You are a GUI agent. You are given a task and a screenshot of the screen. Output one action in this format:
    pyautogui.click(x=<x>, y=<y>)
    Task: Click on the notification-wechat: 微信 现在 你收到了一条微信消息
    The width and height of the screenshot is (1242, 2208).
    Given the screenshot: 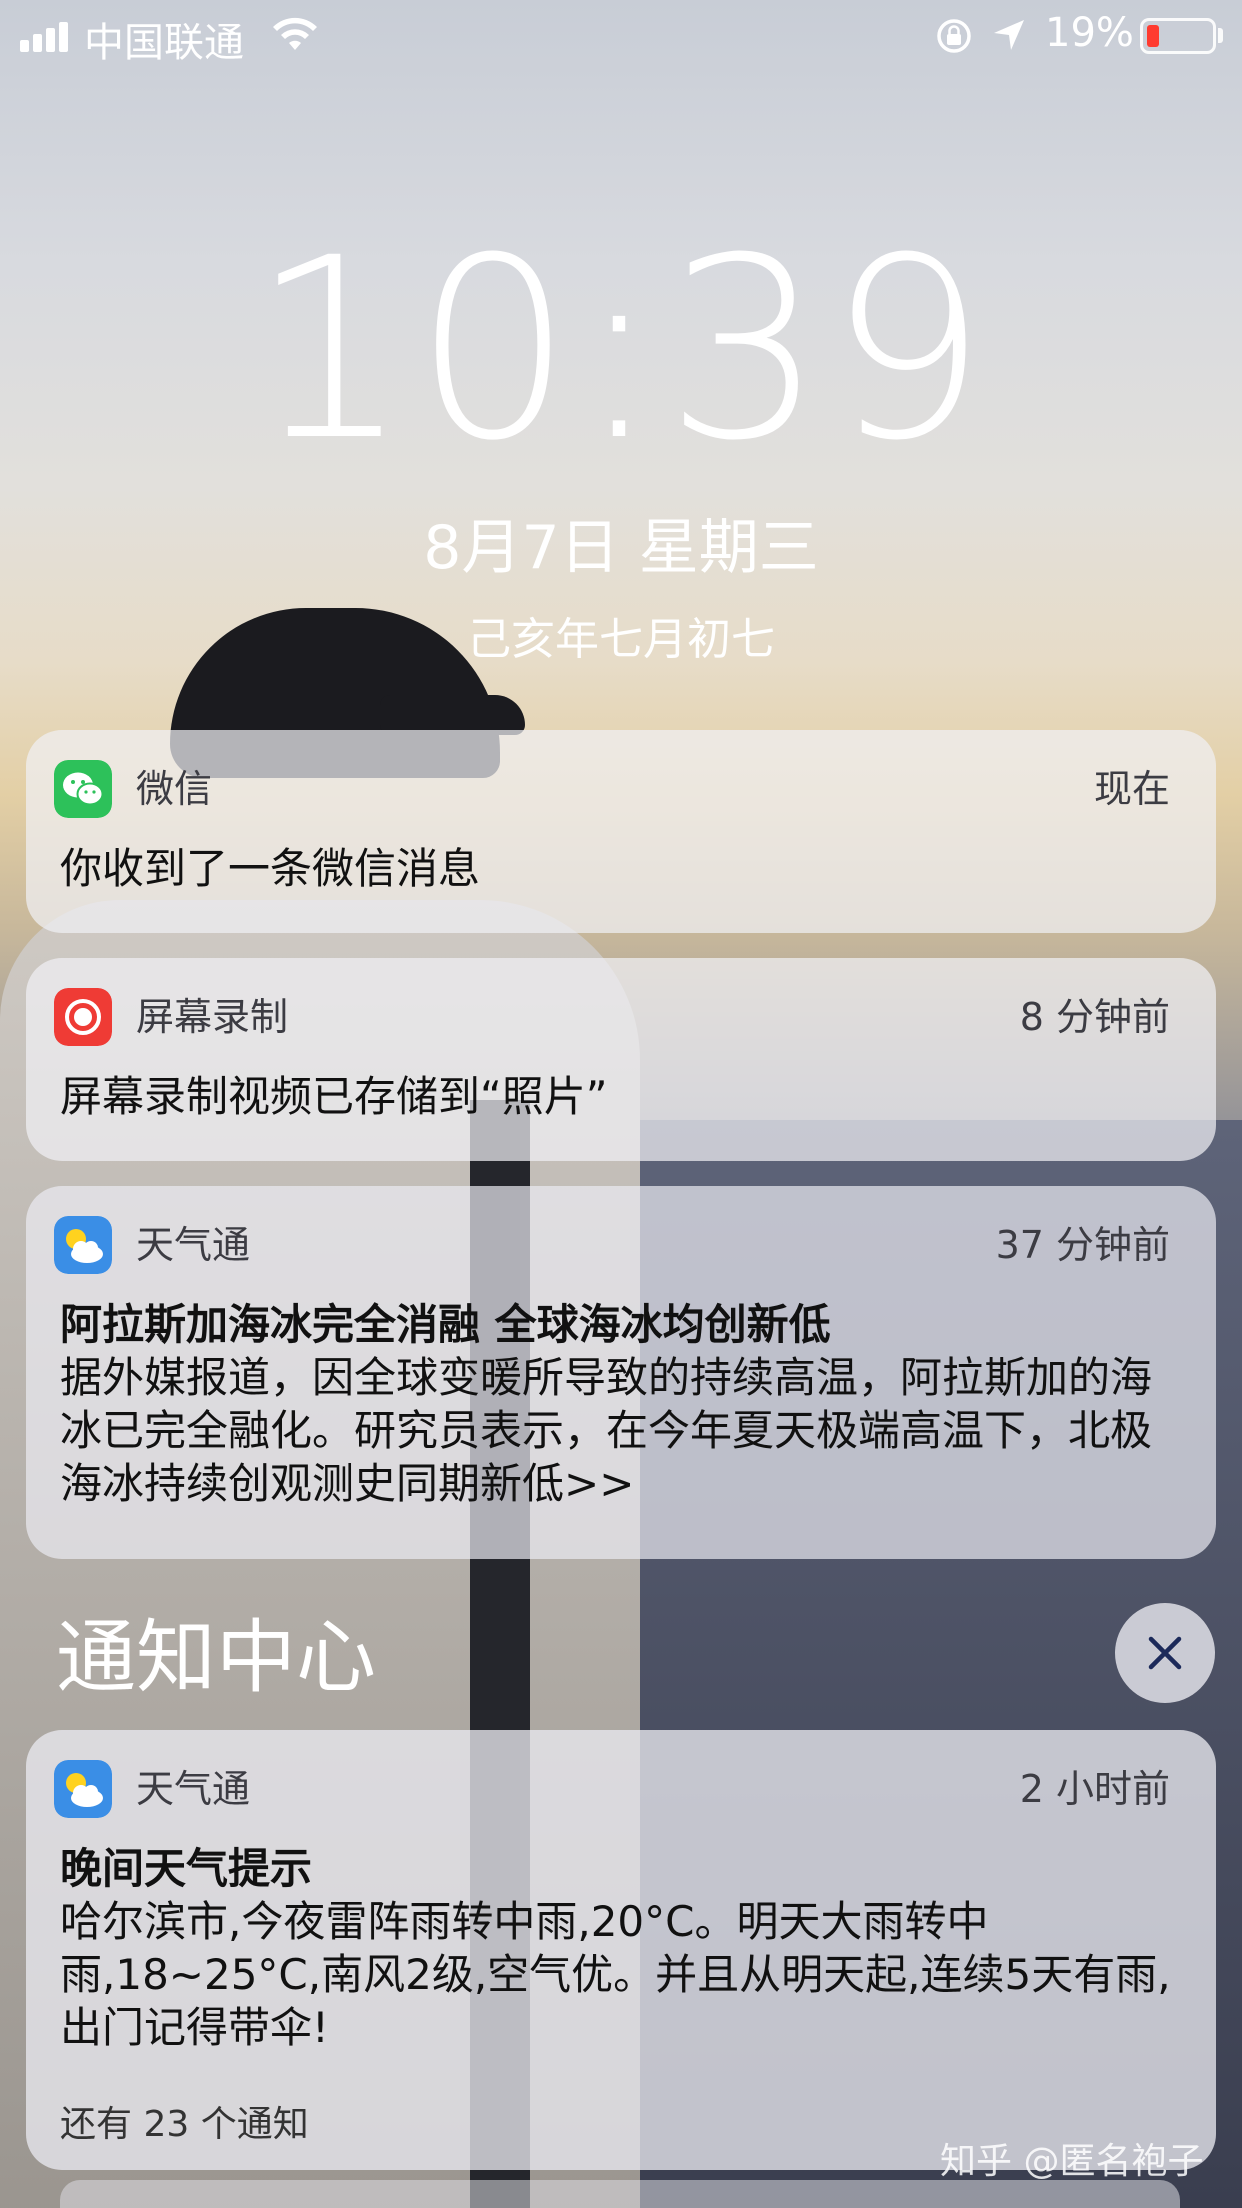 What is the action you would take?
    pyautogui.click(x=621, y=831)
    